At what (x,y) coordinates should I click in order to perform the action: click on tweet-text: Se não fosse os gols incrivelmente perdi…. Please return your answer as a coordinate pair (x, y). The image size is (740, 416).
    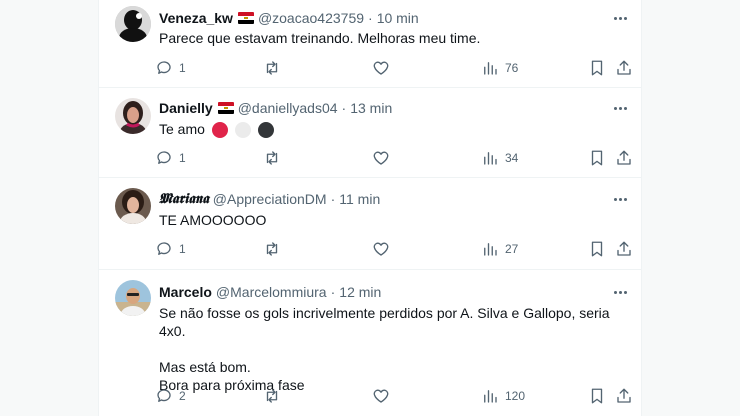
    Looking at the image, I should click on (394, 349).